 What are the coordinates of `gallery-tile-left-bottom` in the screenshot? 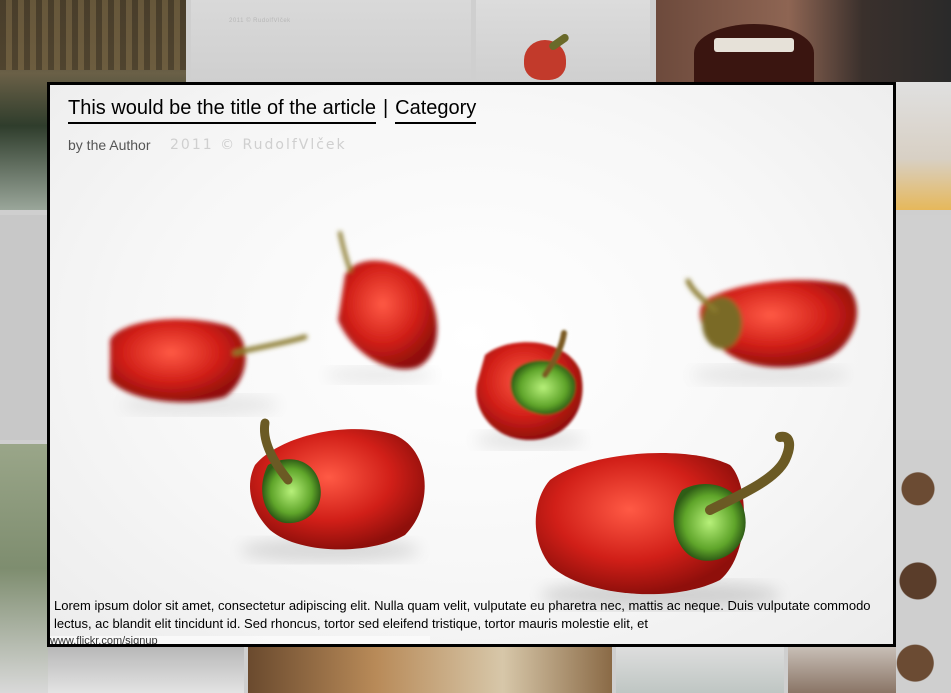 It's located at (24, 568).